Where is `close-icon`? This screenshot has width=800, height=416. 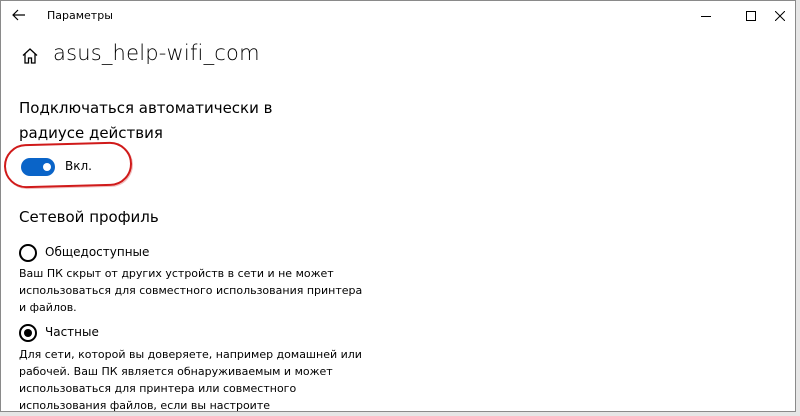 close-icon is located at coordinates (780, 16).